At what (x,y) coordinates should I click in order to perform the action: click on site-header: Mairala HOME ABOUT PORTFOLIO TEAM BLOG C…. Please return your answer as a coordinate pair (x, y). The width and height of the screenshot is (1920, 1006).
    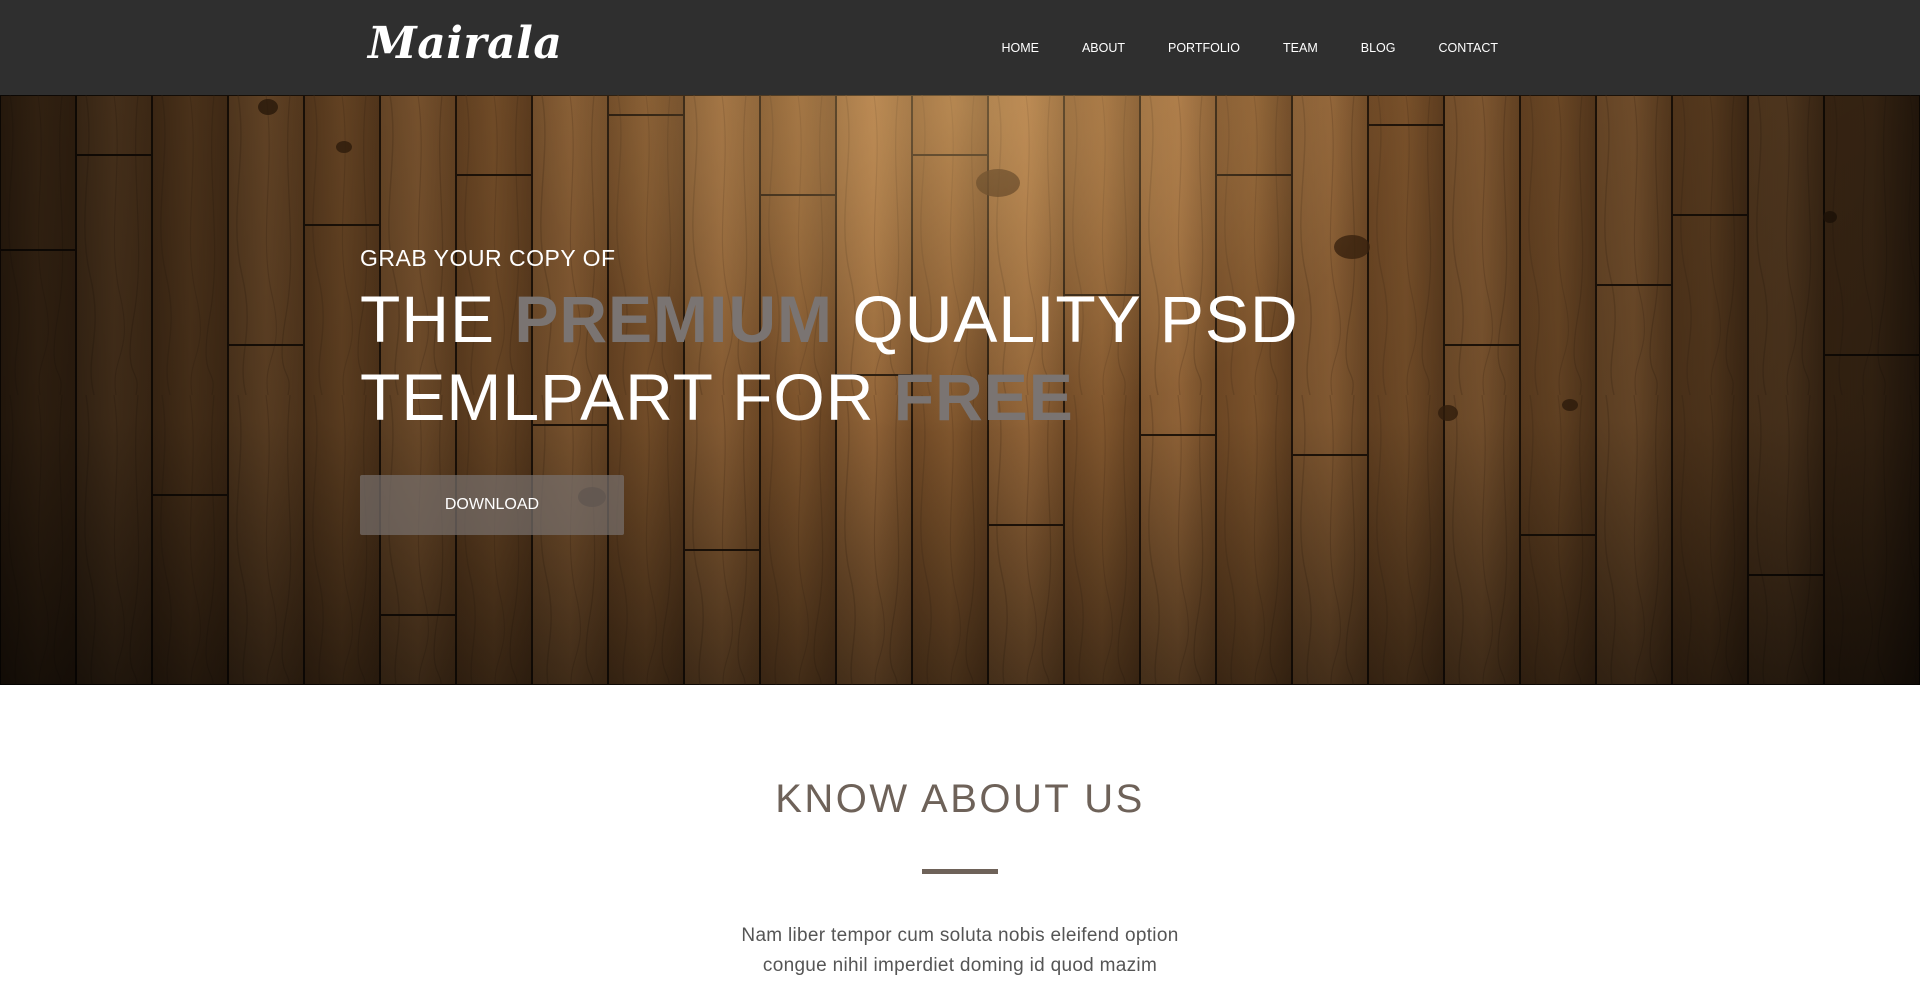
    Looking at the image, I should click on (960, 47).